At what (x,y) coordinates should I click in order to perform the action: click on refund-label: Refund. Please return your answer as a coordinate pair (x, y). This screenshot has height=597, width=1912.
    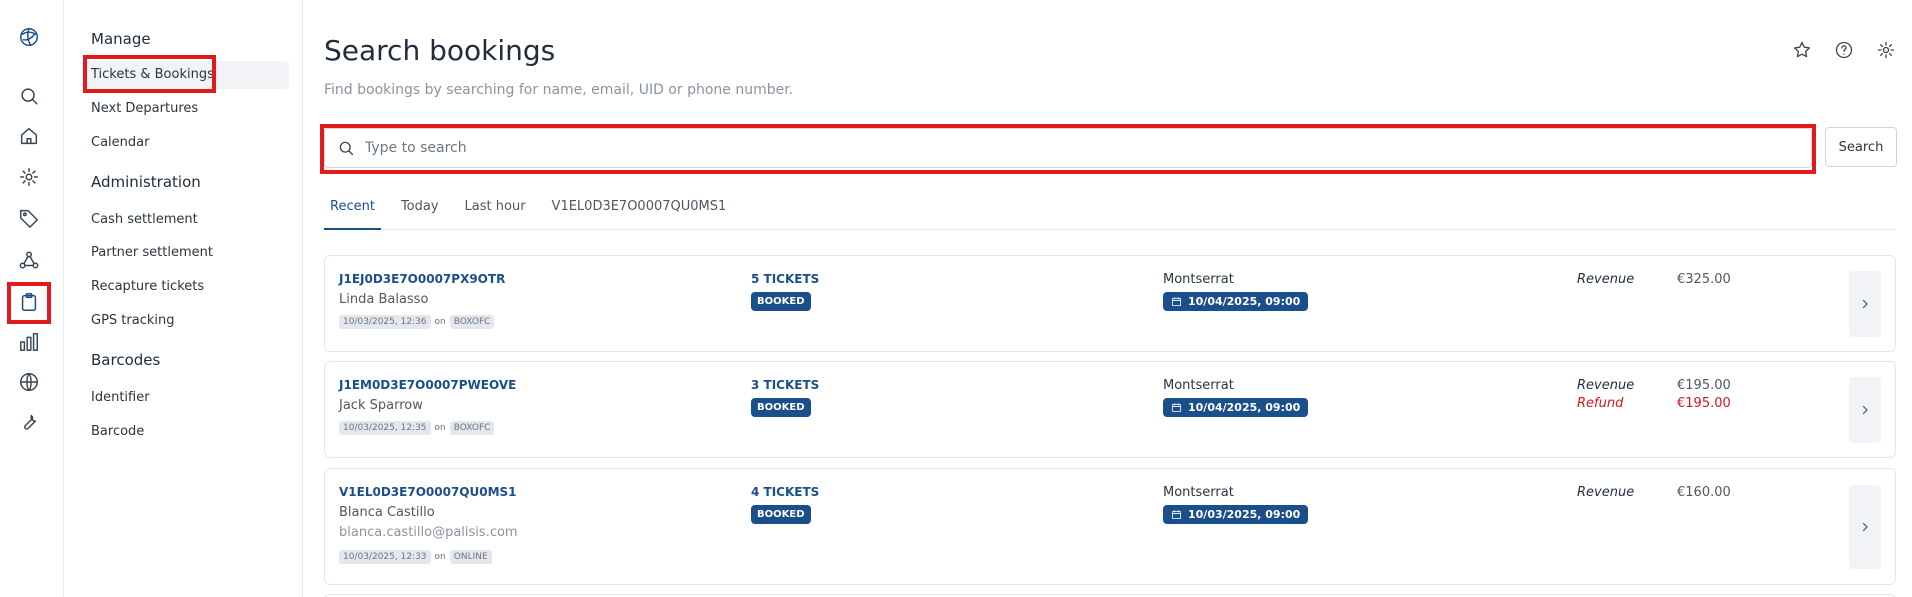
    Looking at the image, I should click on (1600, 403).